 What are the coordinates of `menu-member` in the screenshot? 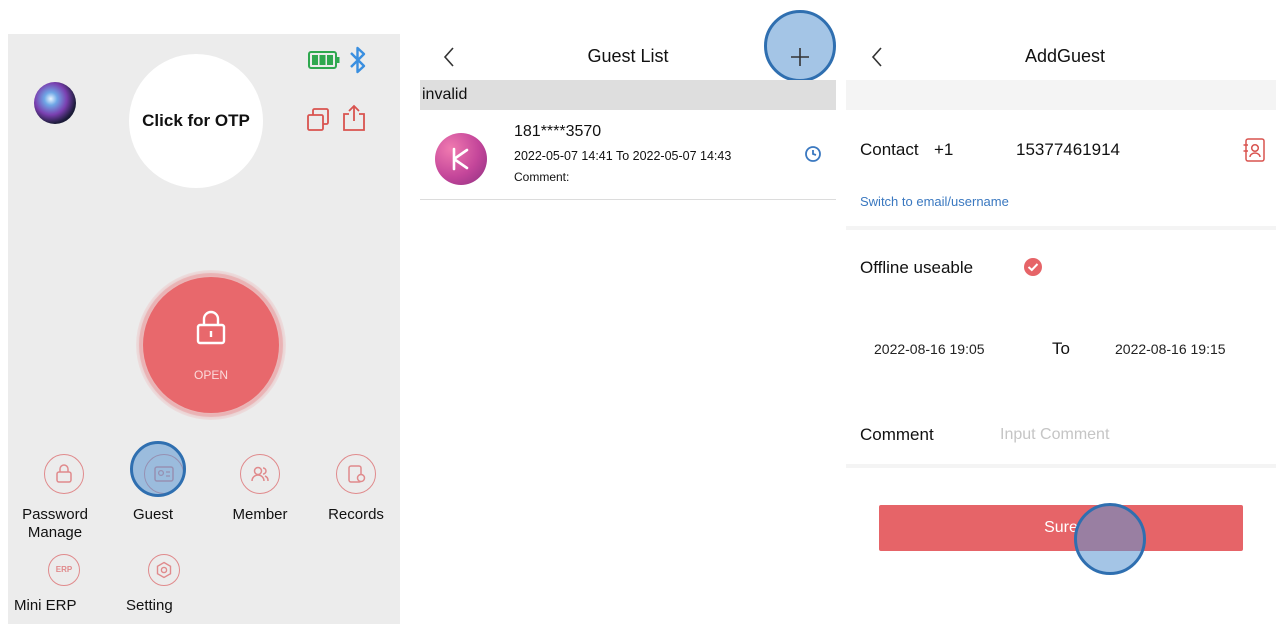 It's located at (260, 474).